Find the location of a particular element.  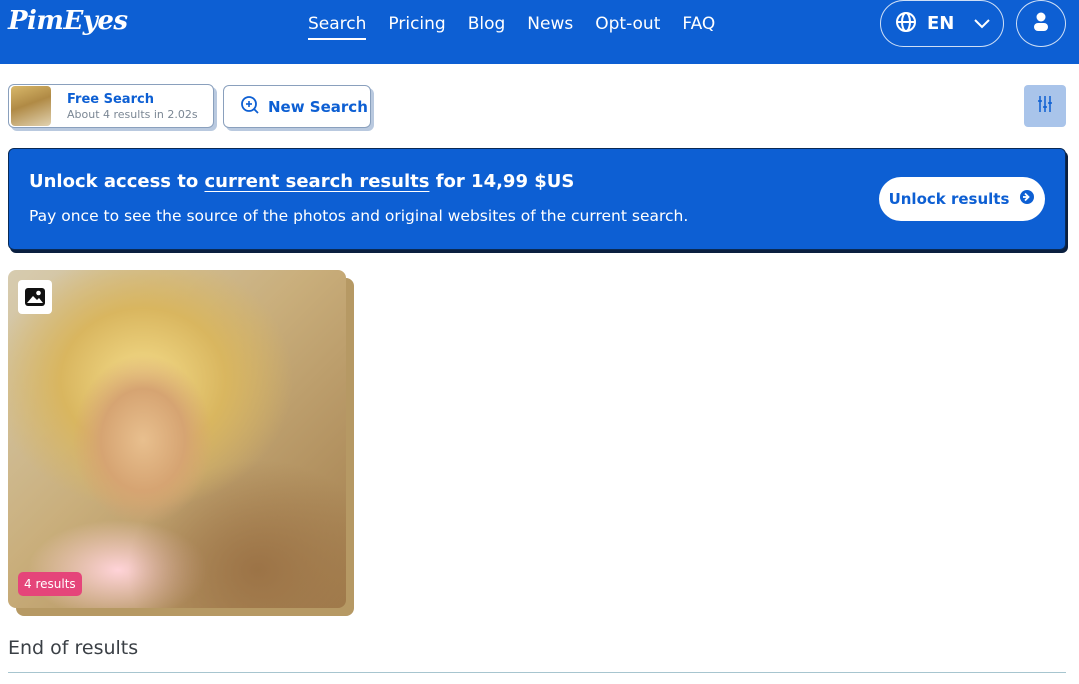

free-search-title: Free Search is located at coordinates (110, 99).